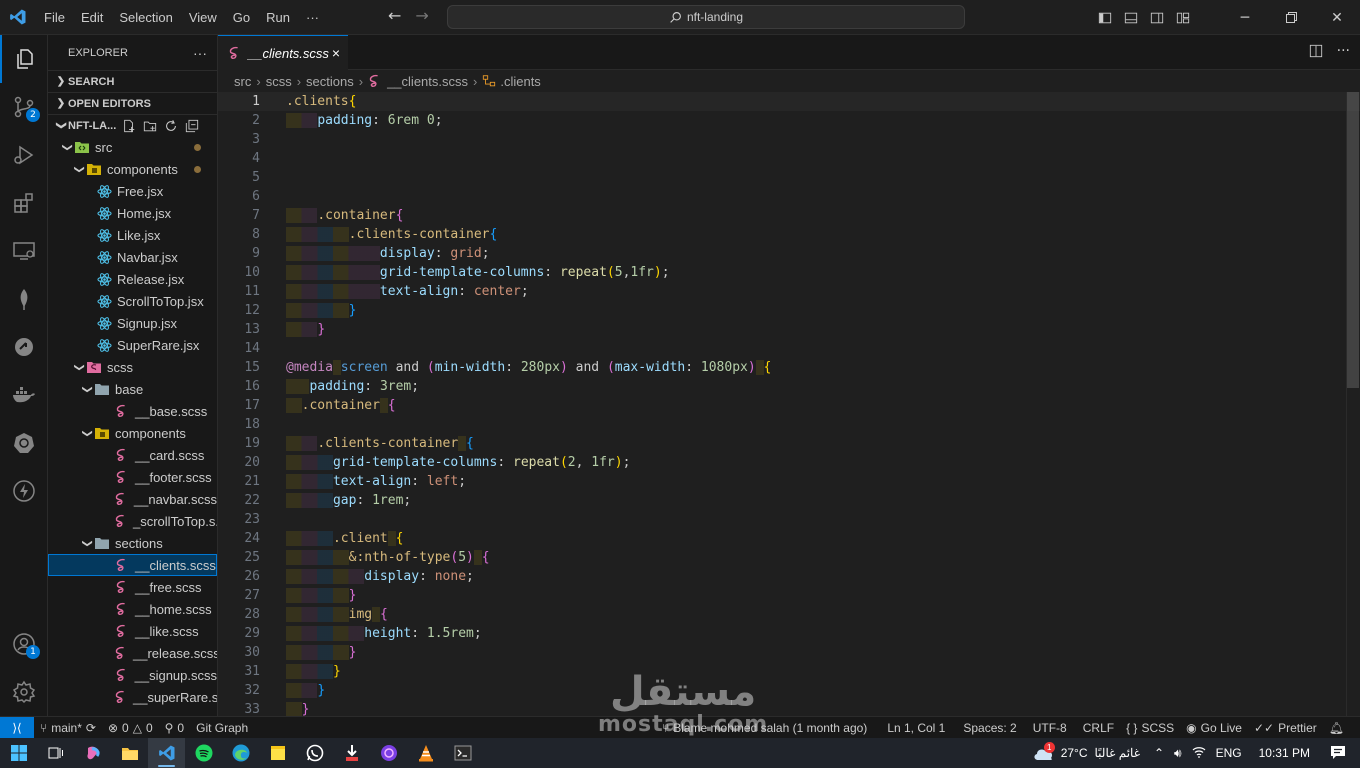 The image size is (1360, 768). What do you see at coordinates (351, 753) in the screenshot?
I see `download-manager-icon` at bounding box center [351, 753].